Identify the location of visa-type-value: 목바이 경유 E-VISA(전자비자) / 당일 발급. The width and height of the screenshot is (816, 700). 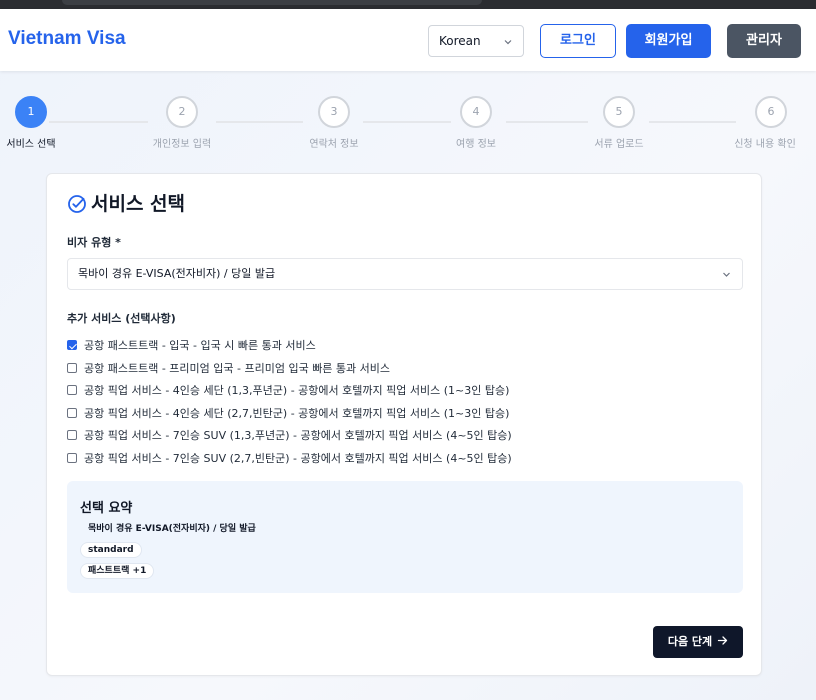
(177, 273).